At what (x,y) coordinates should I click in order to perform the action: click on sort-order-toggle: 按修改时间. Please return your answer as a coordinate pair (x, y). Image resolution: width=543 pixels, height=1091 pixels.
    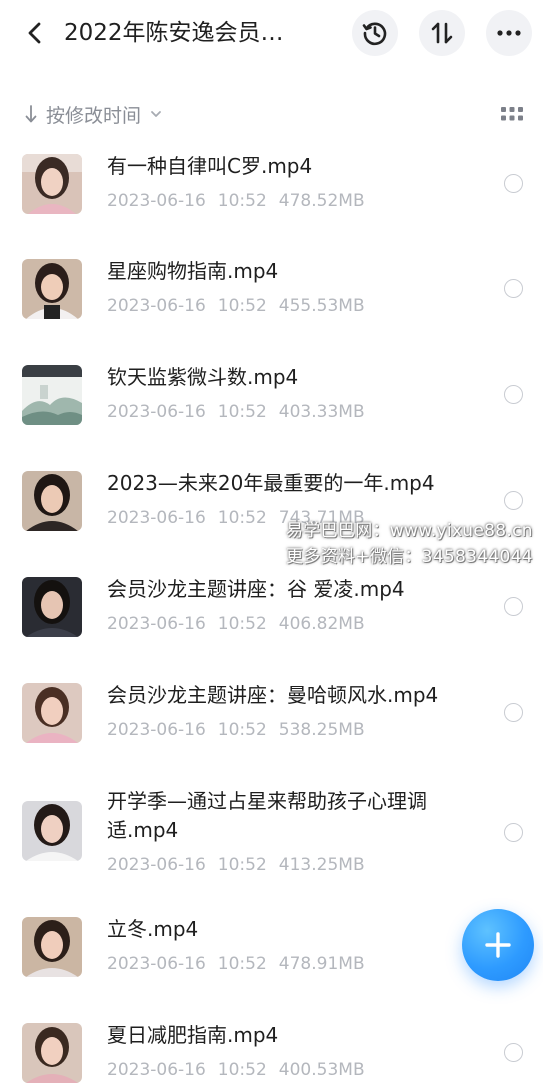
    Looking at the image, I should click on (93, 114).